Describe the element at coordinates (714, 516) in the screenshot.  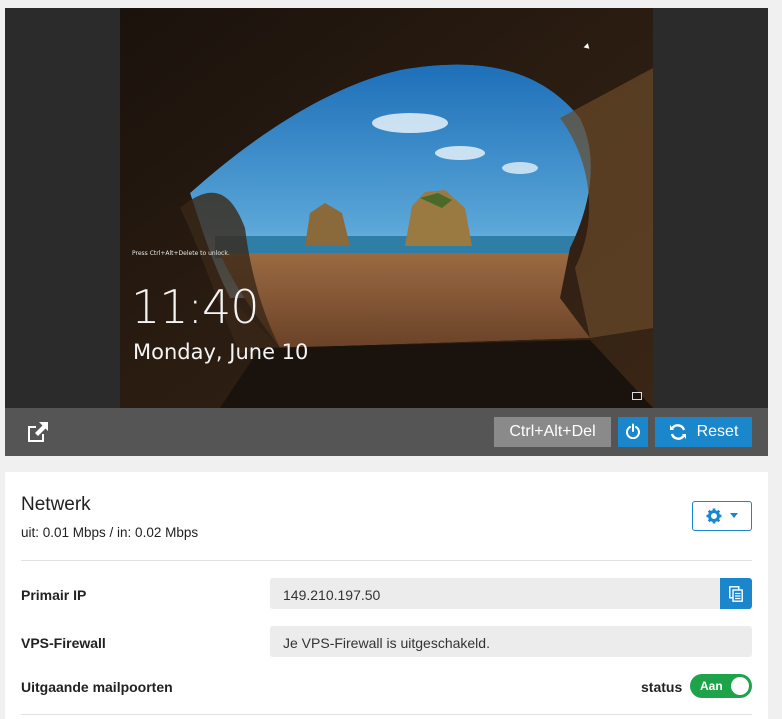
I see `gear-icon` at that location.